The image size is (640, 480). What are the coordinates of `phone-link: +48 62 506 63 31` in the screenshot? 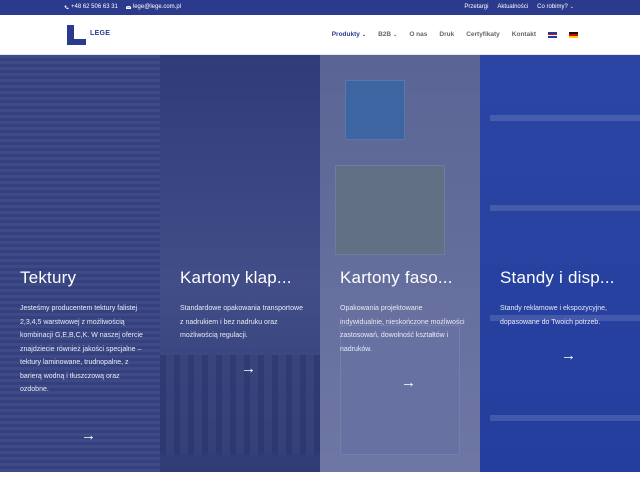 It's located at (91, 7).